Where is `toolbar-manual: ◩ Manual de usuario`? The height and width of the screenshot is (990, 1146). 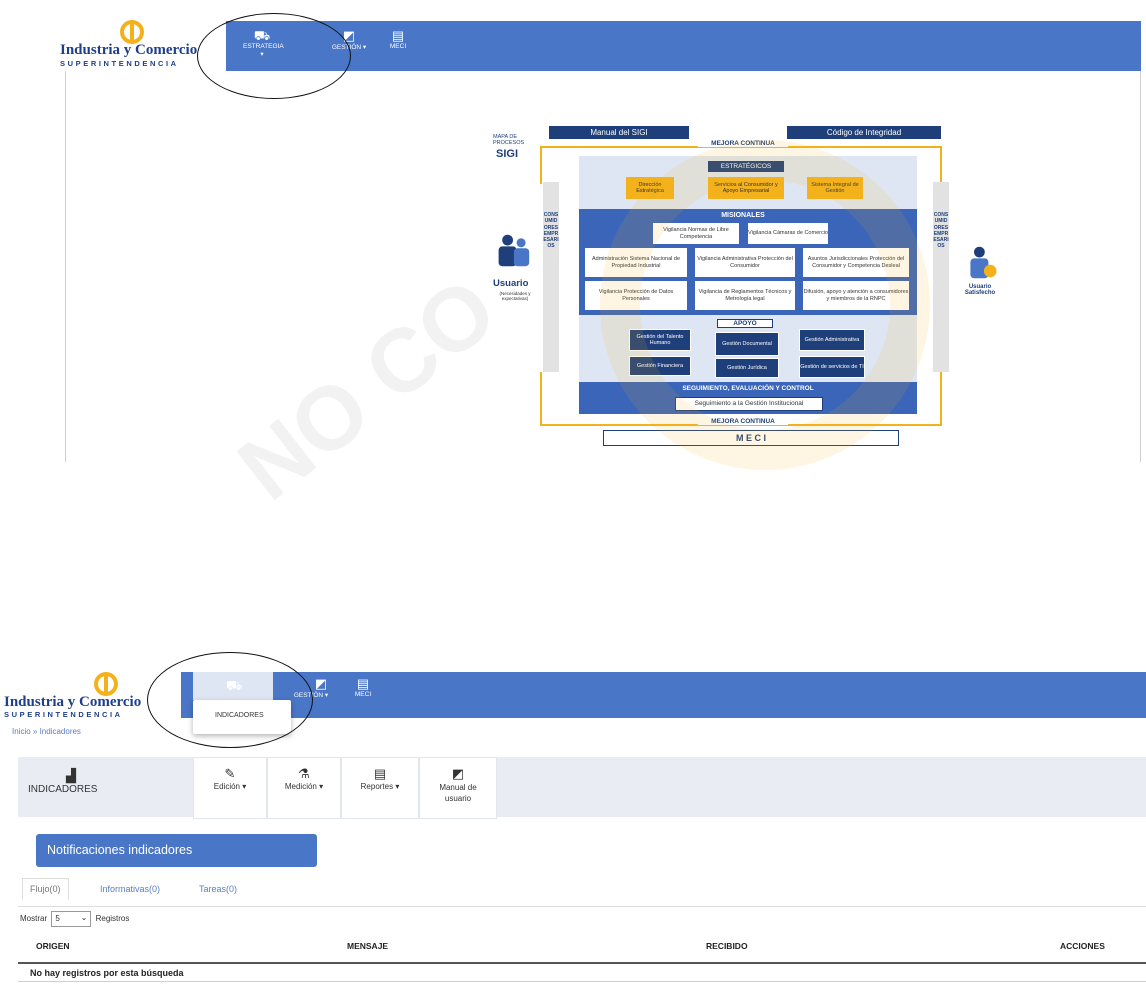
toolbar-manual: ◩ Manual de usuario is located at coordinates (458, 788).